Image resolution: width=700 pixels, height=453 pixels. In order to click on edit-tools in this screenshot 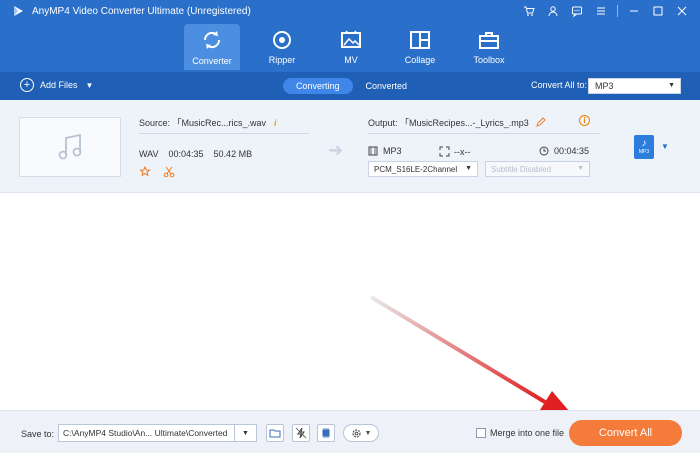, I will do `click(157, 172)`.